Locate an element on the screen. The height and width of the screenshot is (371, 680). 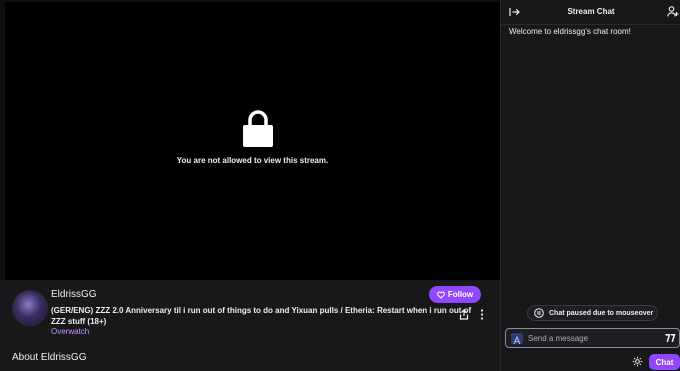
emote-badge-icon is located at coordinates (517, 339).